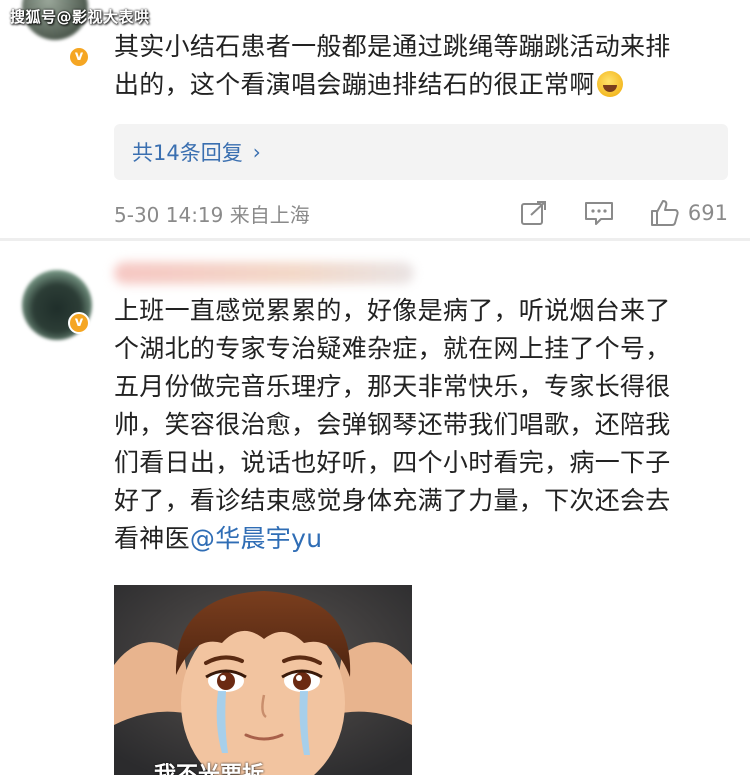 The width and height of the screenshot is (750, 775). What do you see at coordinates (80, 17) in the screenshot?
I see `watermark: 搜狐号@影视大表哄` at bounding box center [80, 17].